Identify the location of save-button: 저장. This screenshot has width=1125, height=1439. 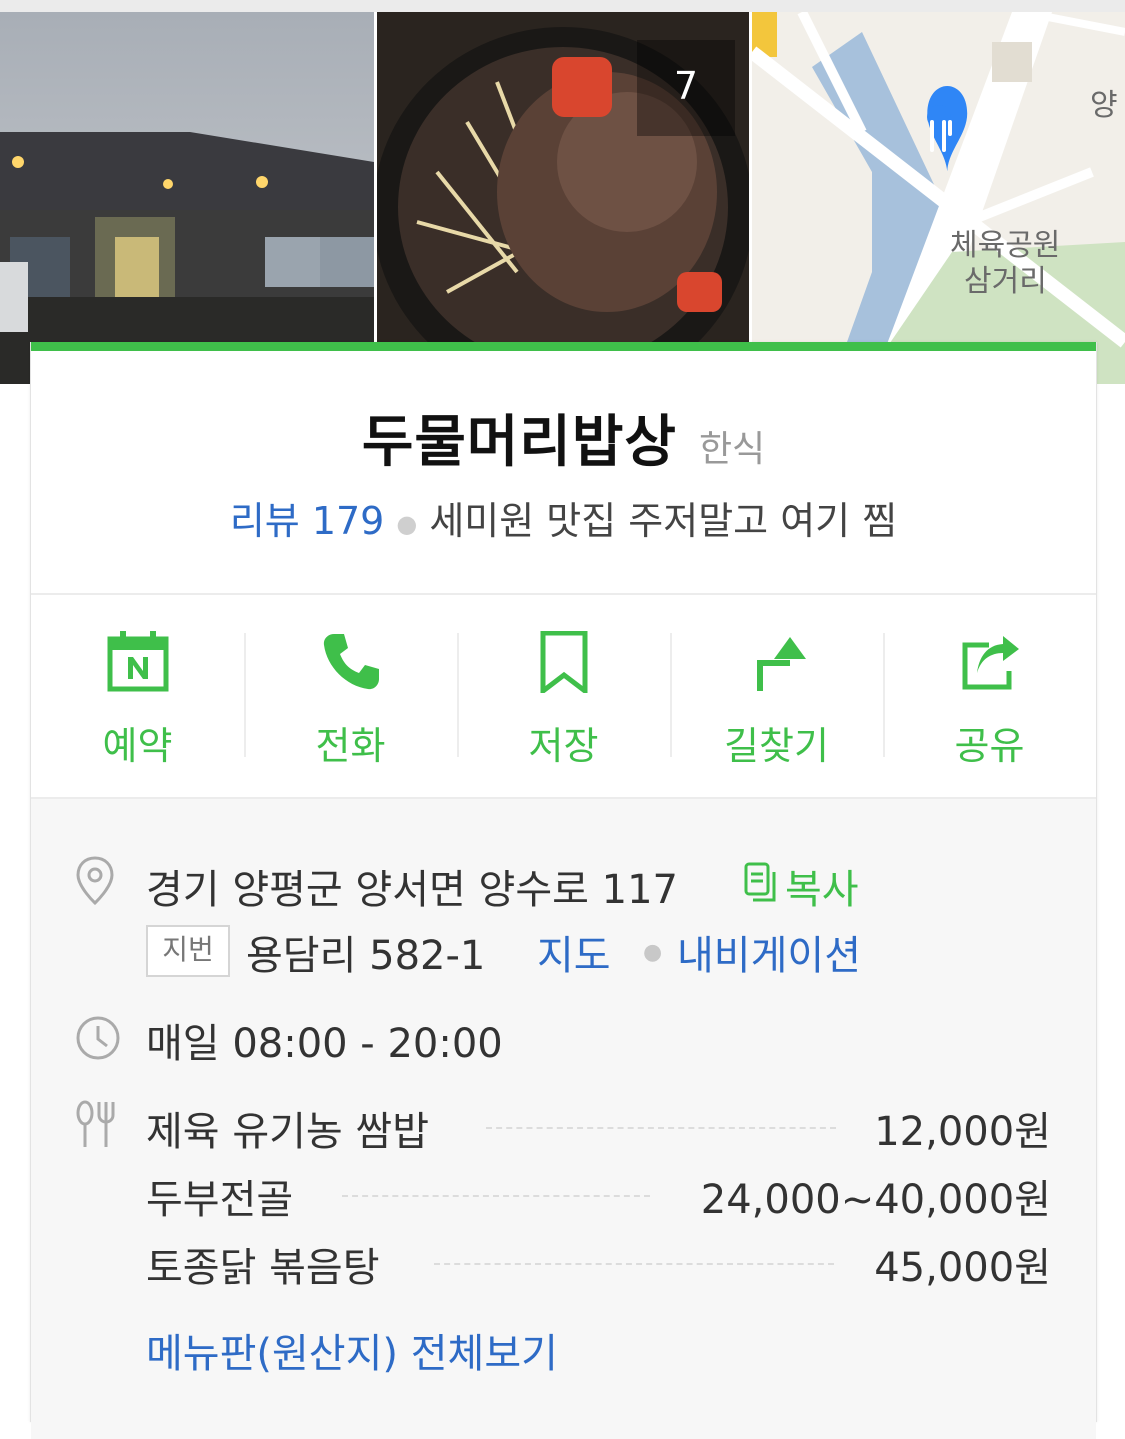
(563, 695).